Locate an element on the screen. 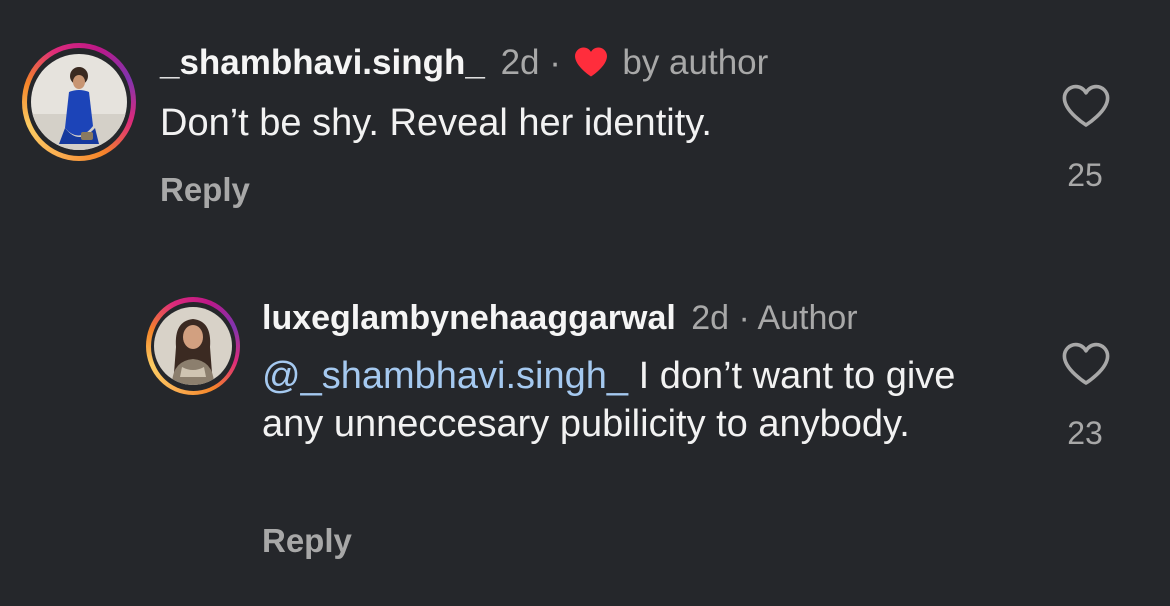 The image size is (1170, 606). like-count: 23 is located at coordinates (1085, 433).